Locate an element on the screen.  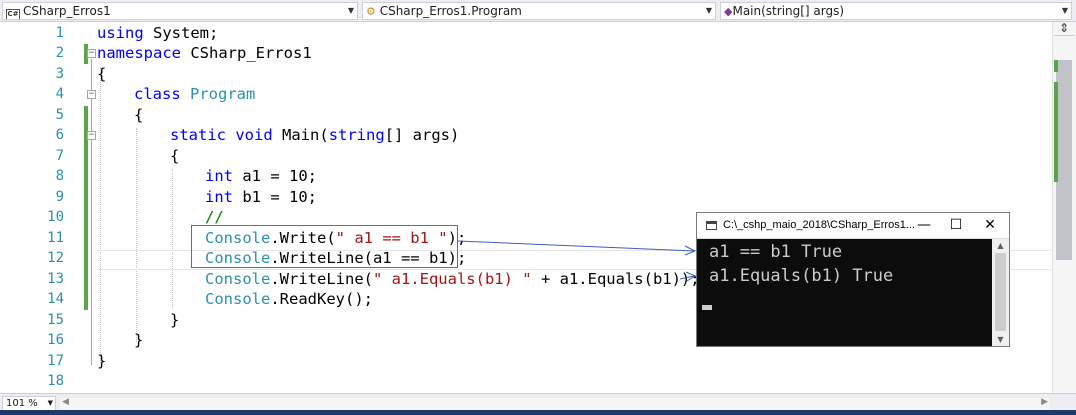
console-scrollbar: ▲ ▼ is located at coordinates (1000, 292).